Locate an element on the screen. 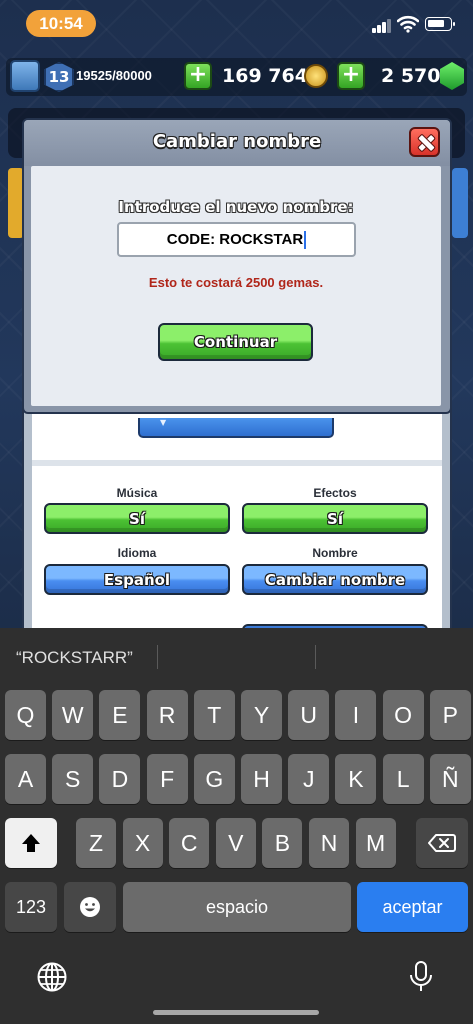 This screenshot has height=1024, width=473. return-key: aceptar is located at coordinates (412, 907).